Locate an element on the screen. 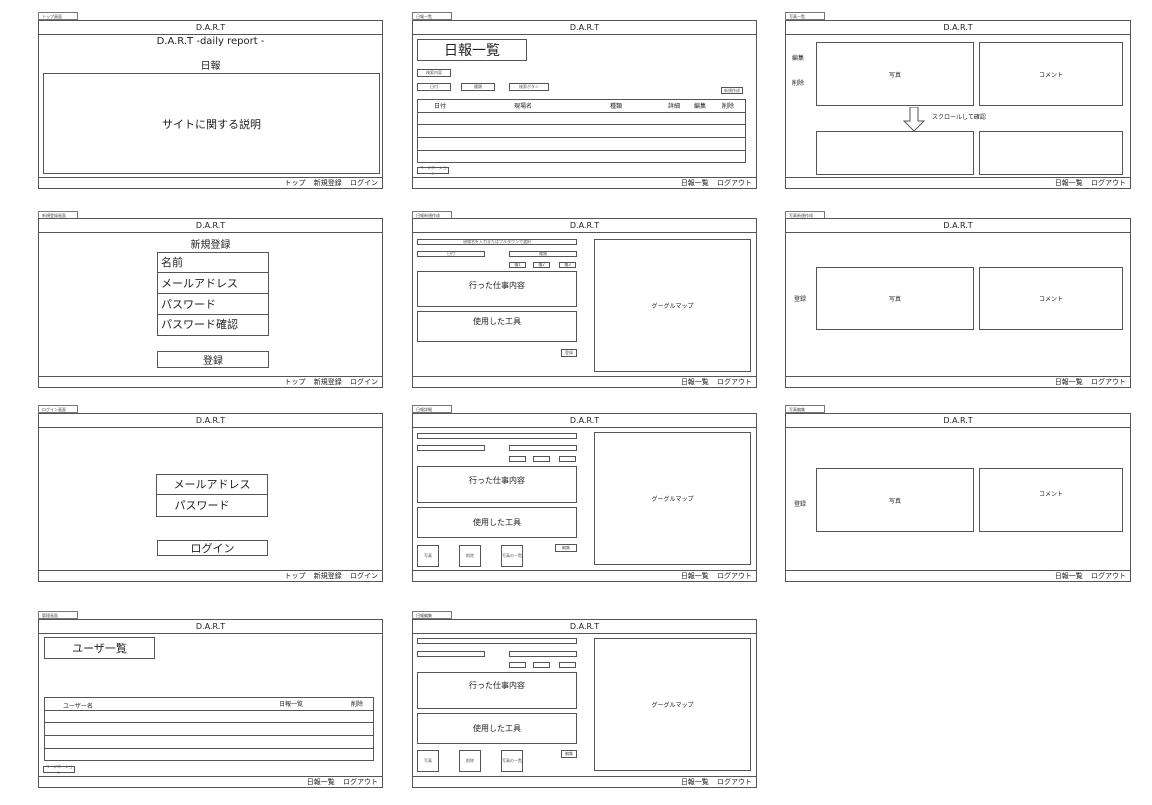  site-name-input is located at coordinates (497, 641).